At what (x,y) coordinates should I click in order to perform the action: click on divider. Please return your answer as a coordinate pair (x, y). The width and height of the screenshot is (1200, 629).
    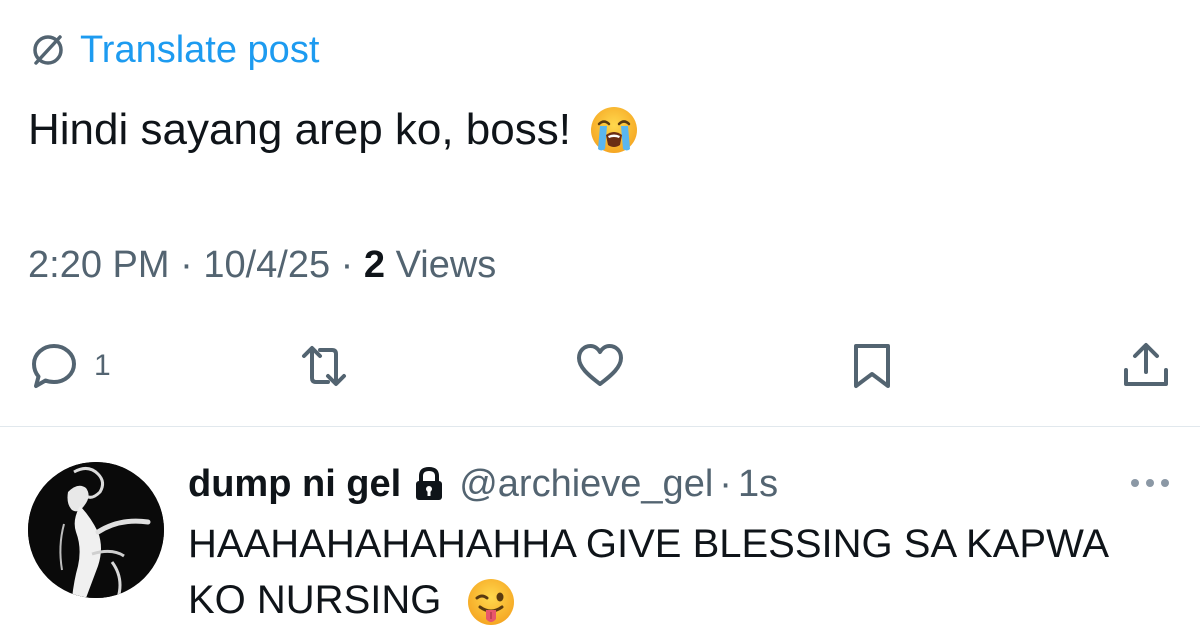
    Looking at the image, I should click on (600, 426).